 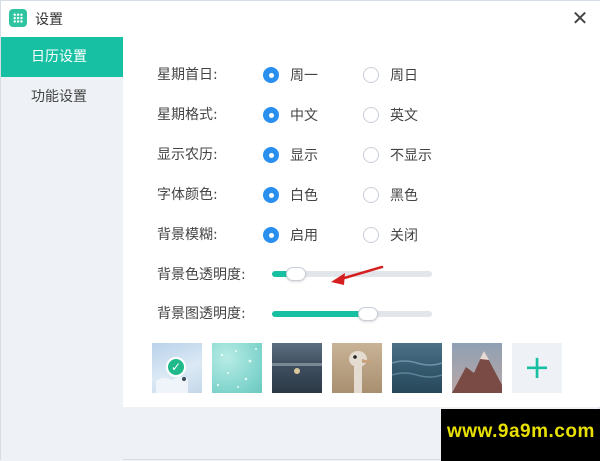 I want to click on font-color-row: 字体颜色: 白色 黑色, so click(x=361, y=194).